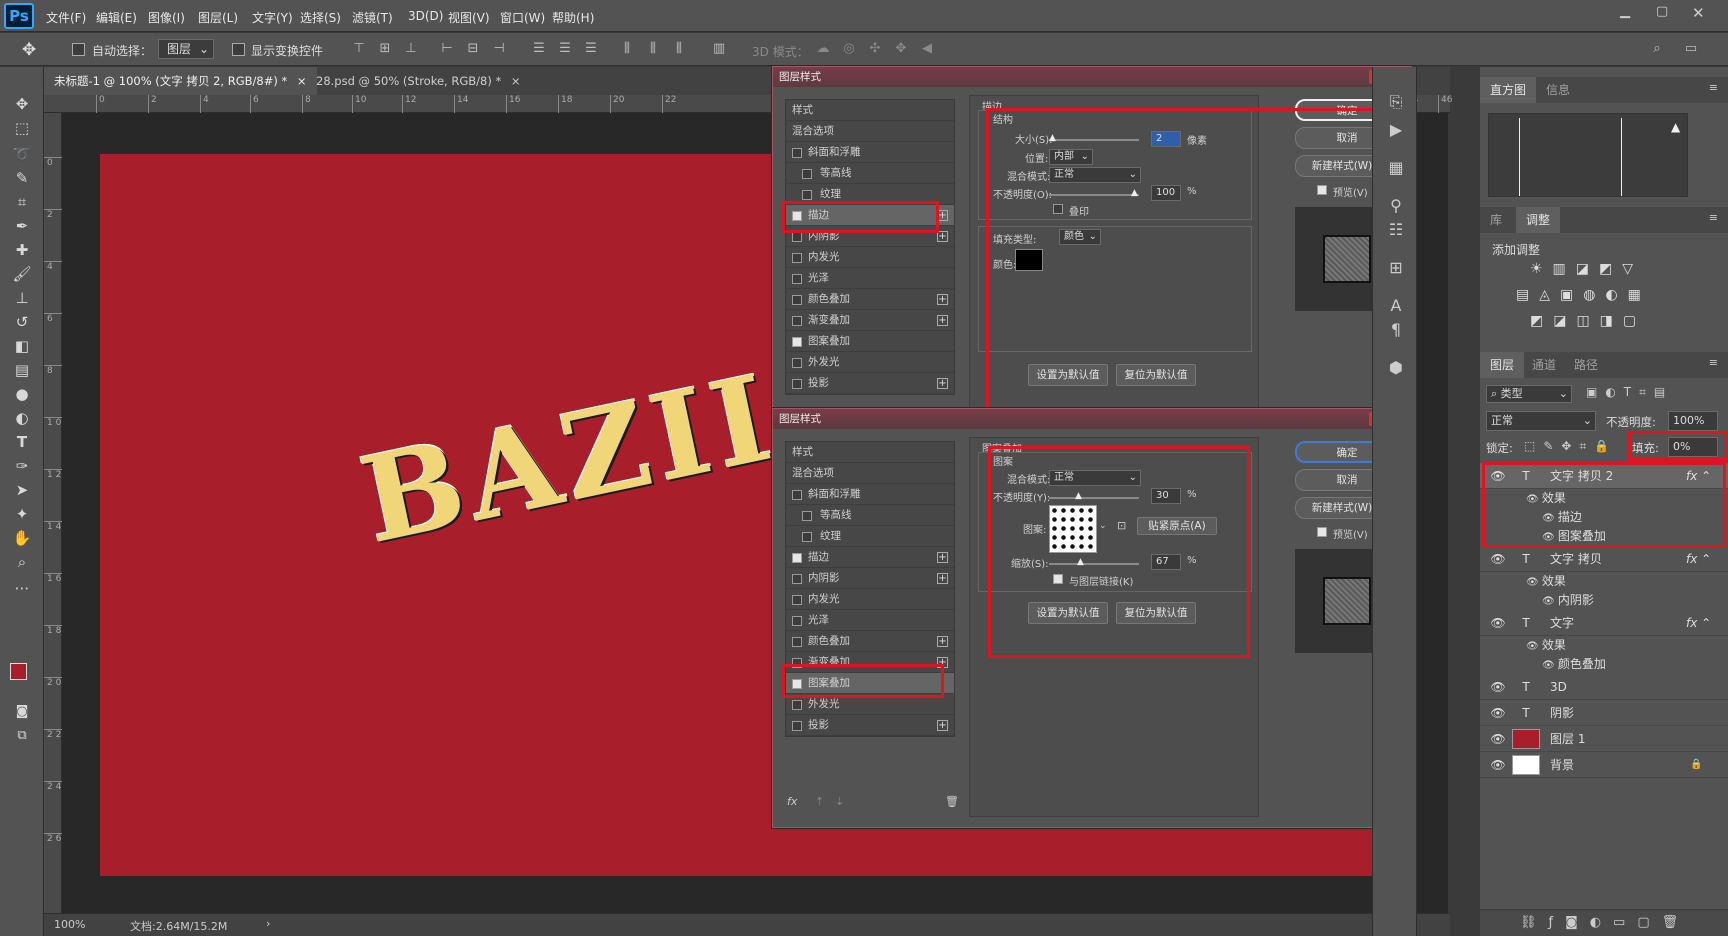  What do you see at coordinates (792, 801) in the screenshot?
I see `fx-icon: fx` at bounding box center [792, 801].